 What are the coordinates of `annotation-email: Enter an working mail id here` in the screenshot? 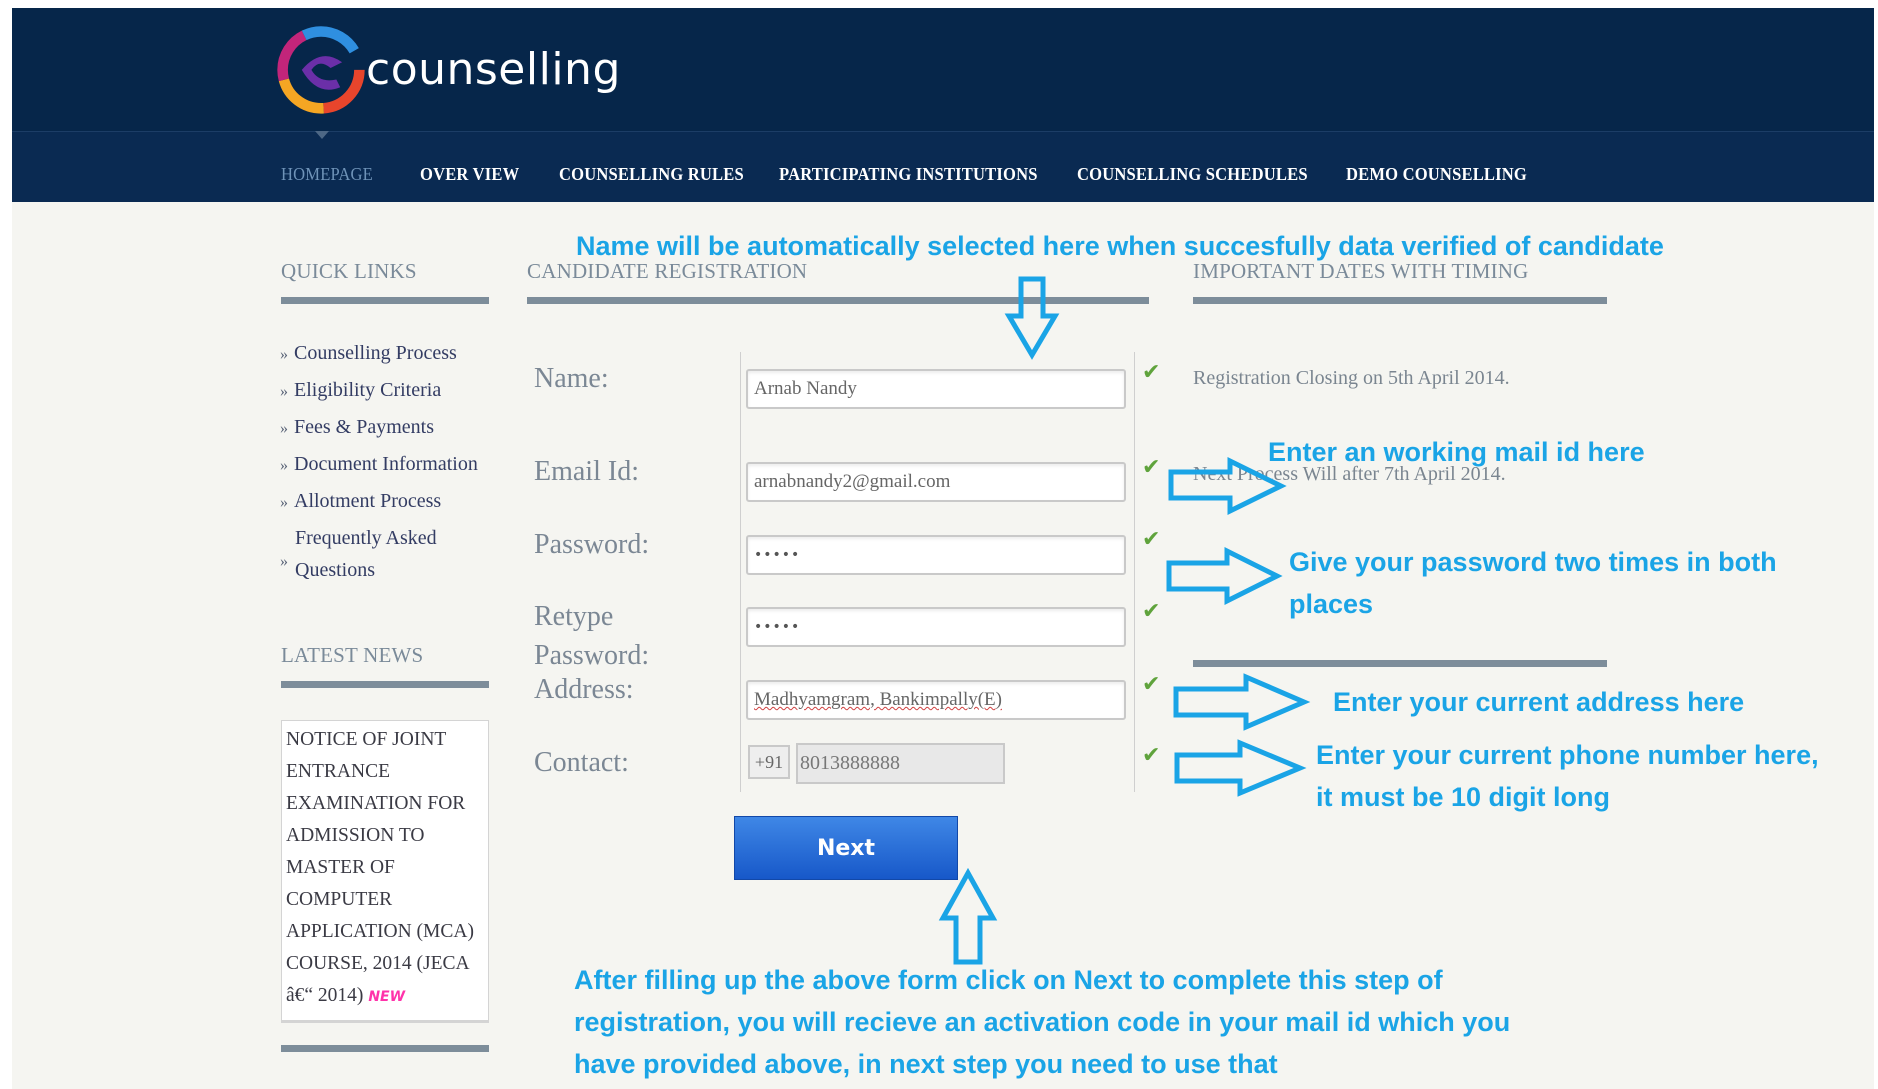 It's located at (1456, 452).